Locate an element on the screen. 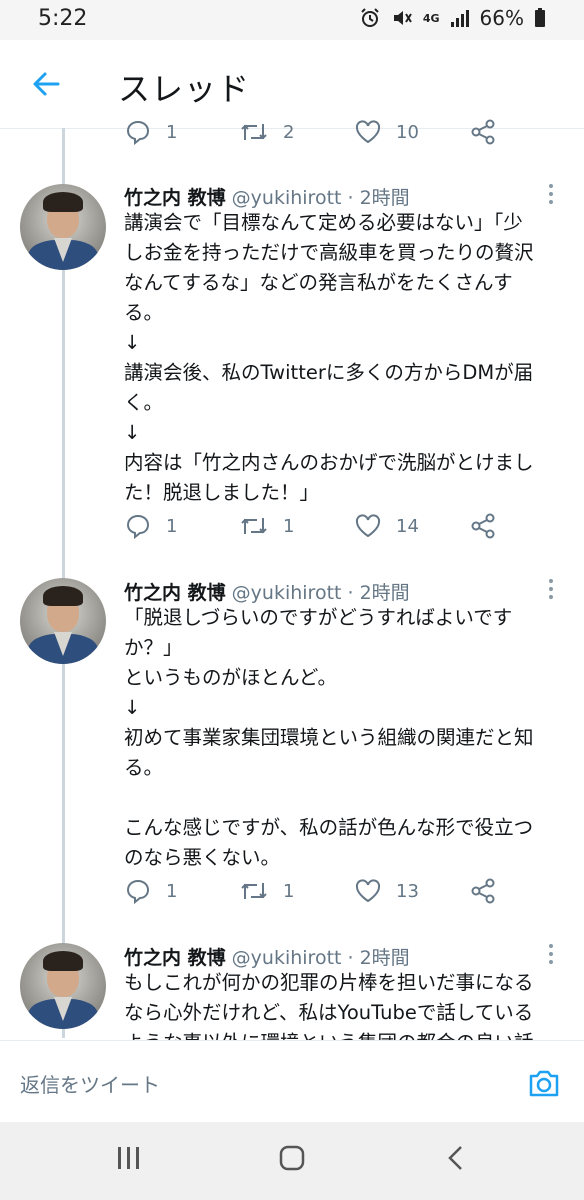 Image resolution: width=584 pixels, height=1200 pixels. retweet-count: 2 is located at coordinates (289, 132).